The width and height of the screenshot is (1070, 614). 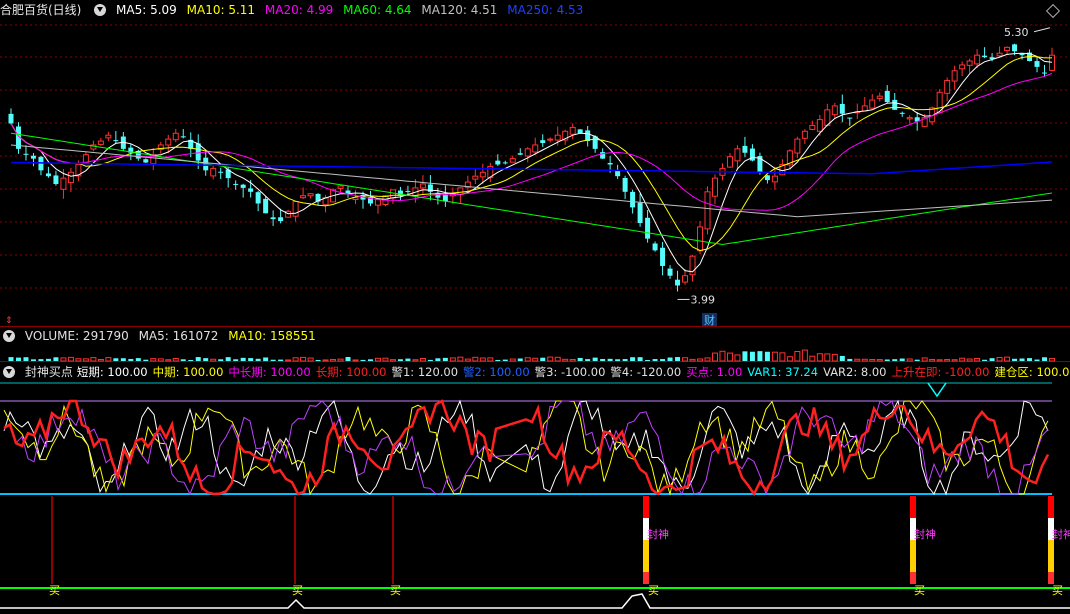 I want to click on low-price-label: 3.99, so click(x=703, y=299).